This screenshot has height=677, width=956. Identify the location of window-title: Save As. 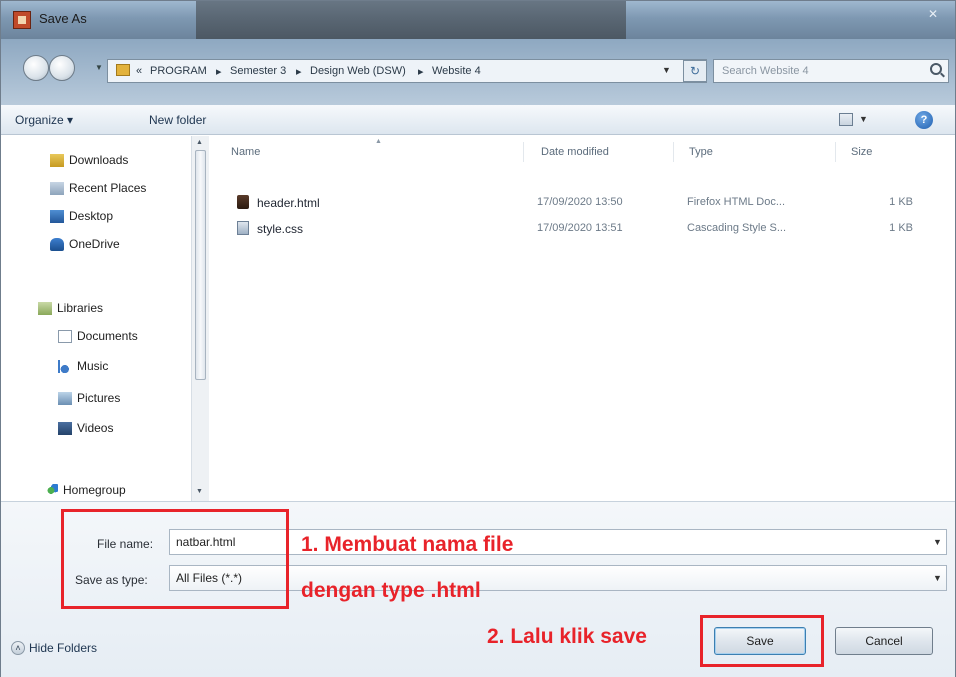
(63, 18).